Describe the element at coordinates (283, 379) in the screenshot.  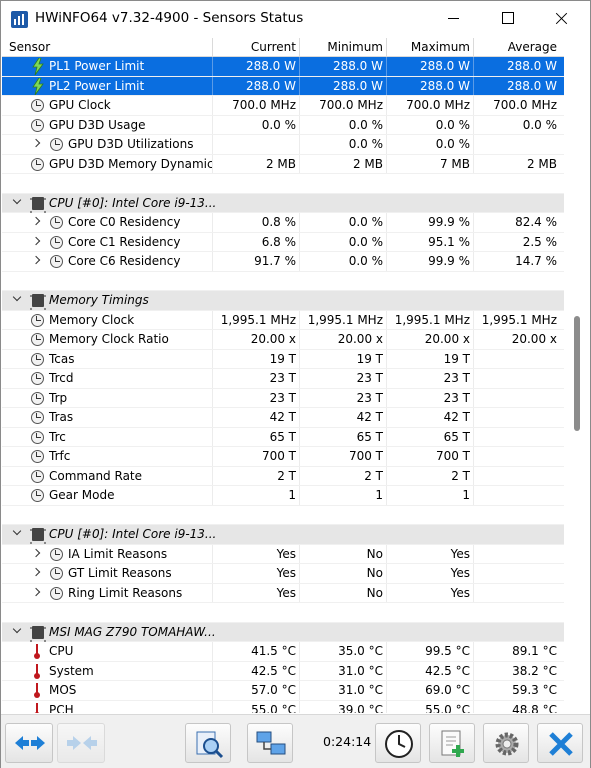
I see `table-row: Trcd 23 T 23 T 23 T` at that location.